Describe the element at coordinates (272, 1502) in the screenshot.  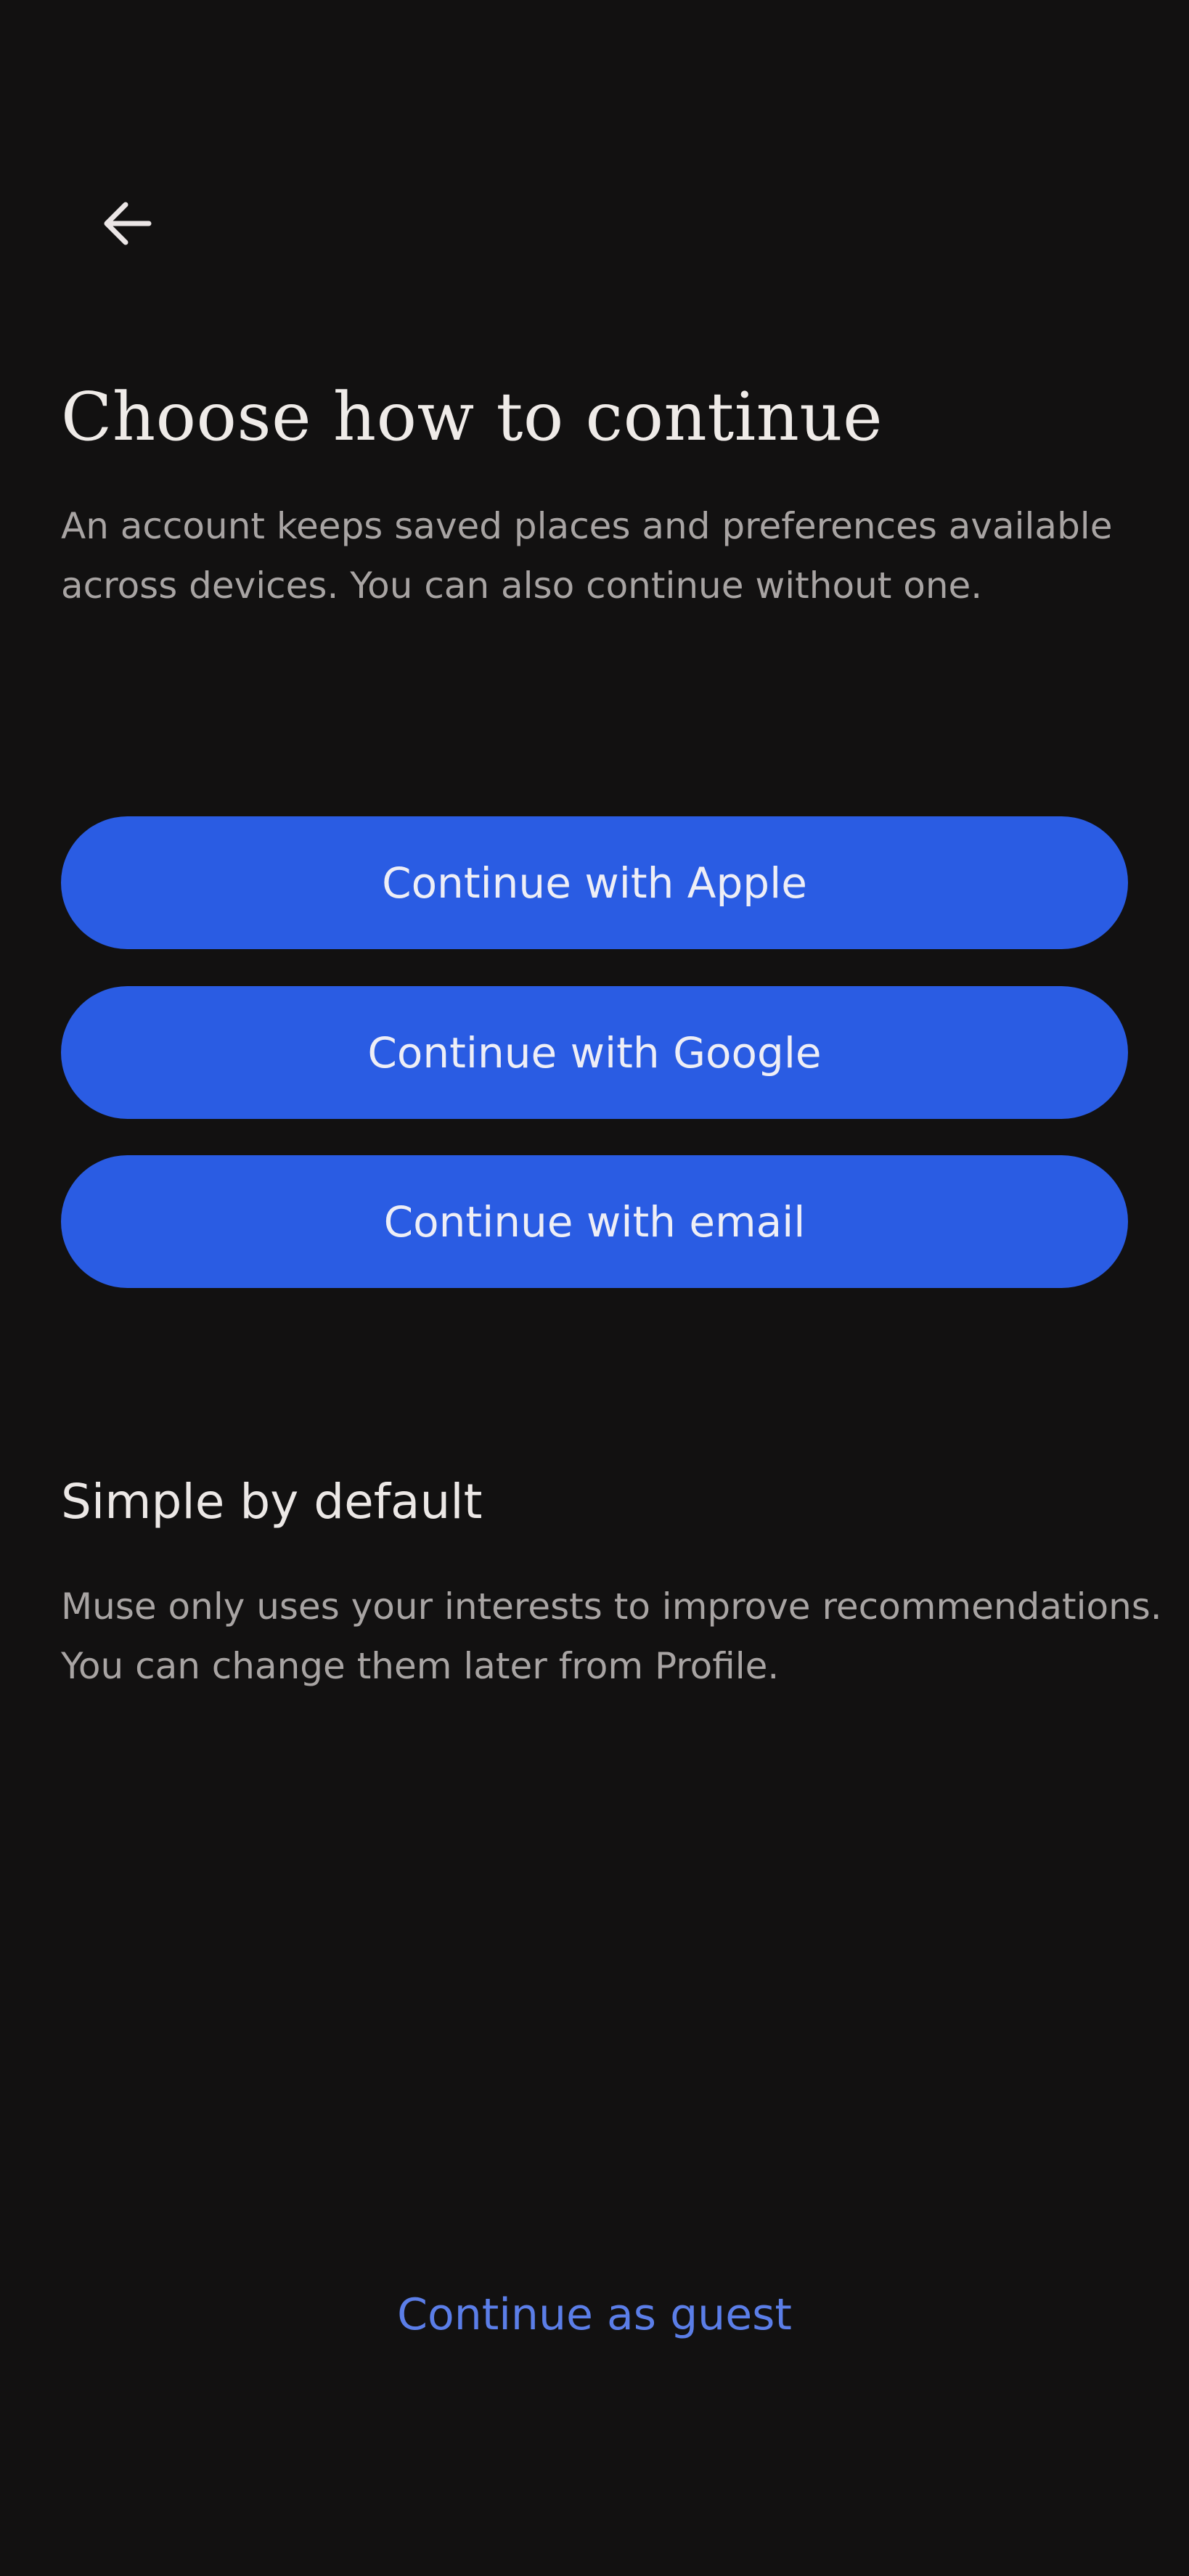
I see `privacy-section-title: Simple by default` at that location.